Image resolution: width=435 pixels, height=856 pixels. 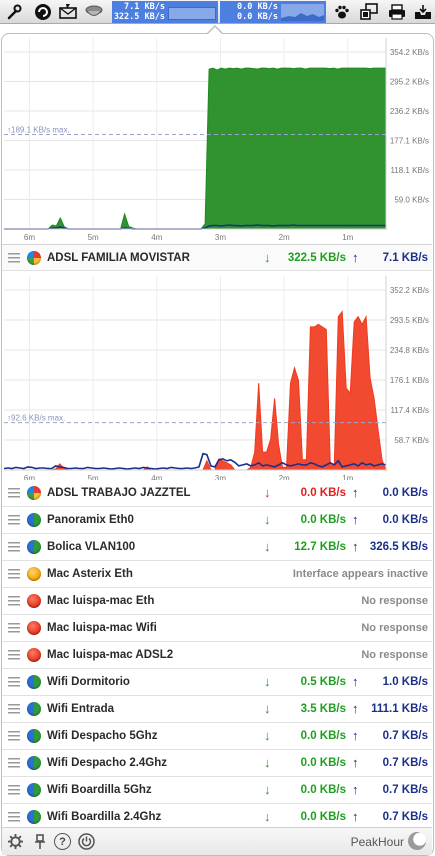 What do you see at coordinates (192, 13) in the screenshot?
I see `meter1-bar` at bounding box center [192, 13].